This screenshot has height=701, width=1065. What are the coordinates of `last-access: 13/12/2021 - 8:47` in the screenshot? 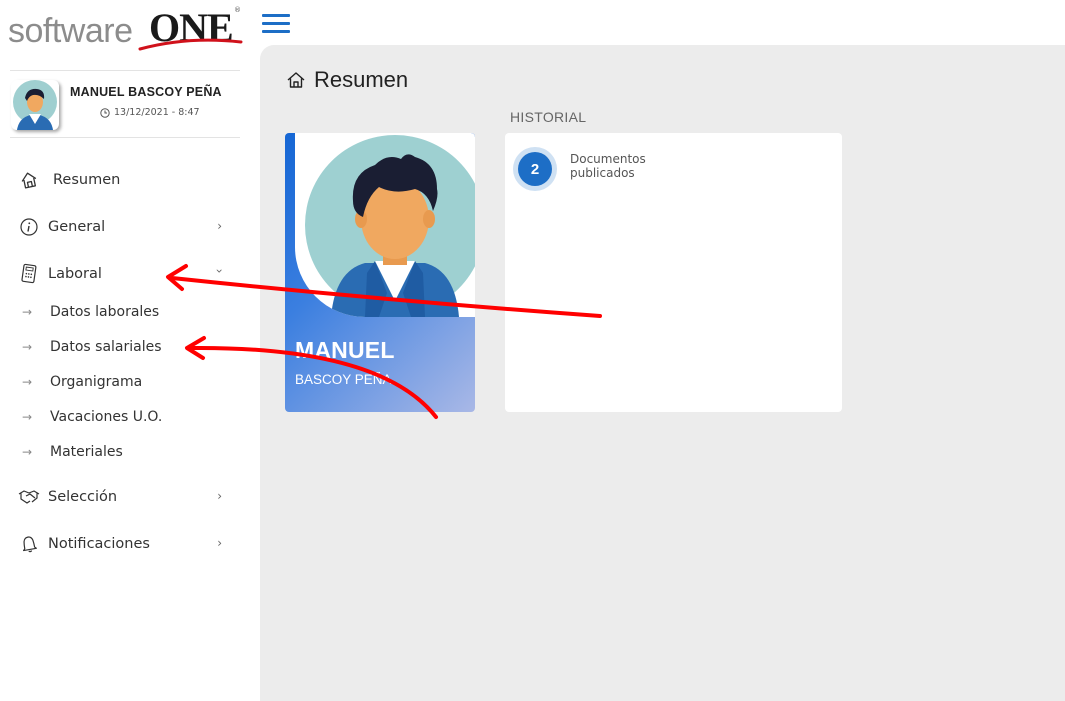 It's located at (150, 112).